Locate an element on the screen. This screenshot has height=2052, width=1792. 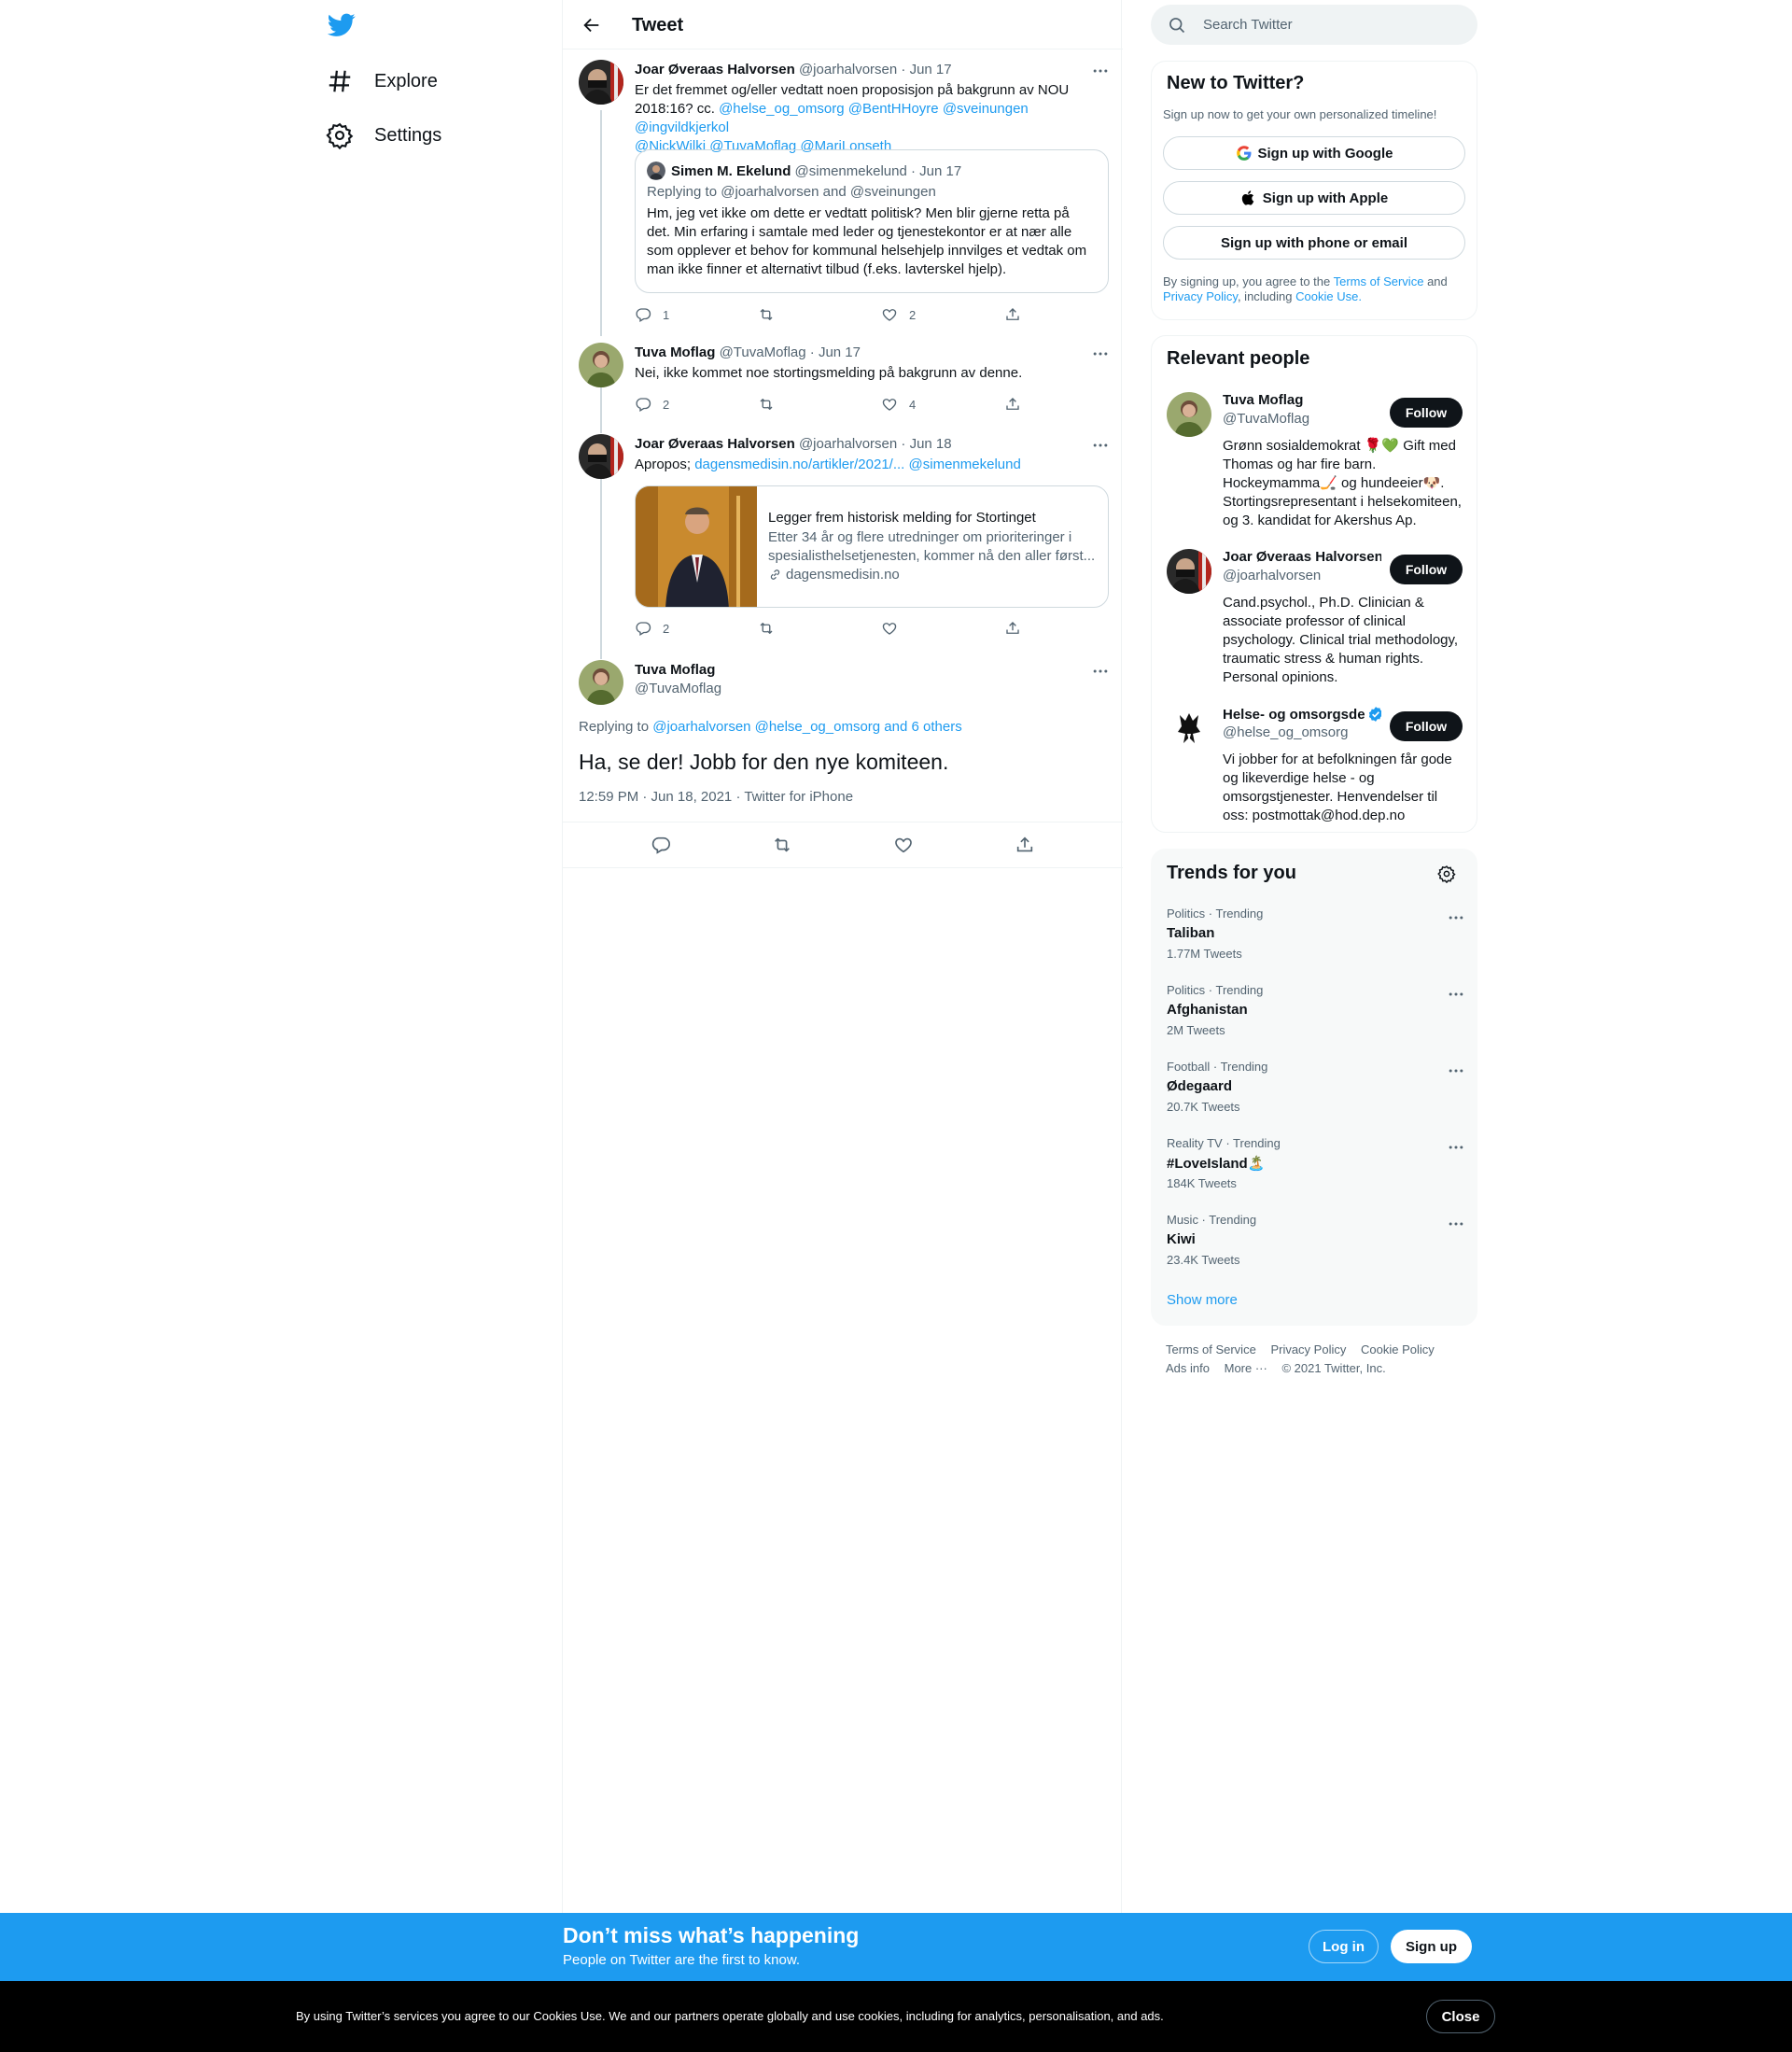
footer-terms-link: Terms of Service is located at coordinates (1211, 1349).